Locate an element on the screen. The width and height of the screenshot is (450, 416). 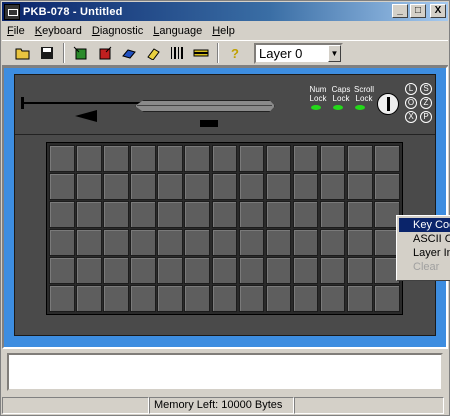
minimize-button: _ is located at coordinates (400, 11).